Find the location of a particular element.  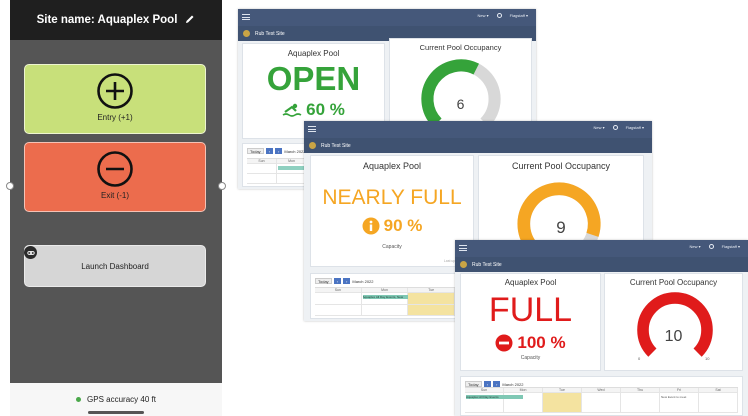

gauge-min-label: 0 is located at coordinates (639, 358).